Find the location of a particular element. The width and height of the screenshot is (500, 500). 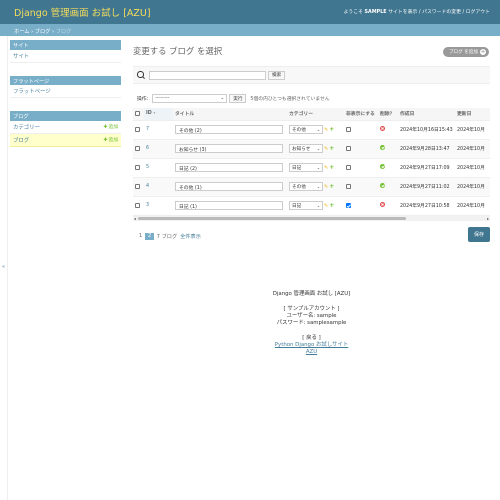

search-button: 検索 is located at coordinates (277, 75).